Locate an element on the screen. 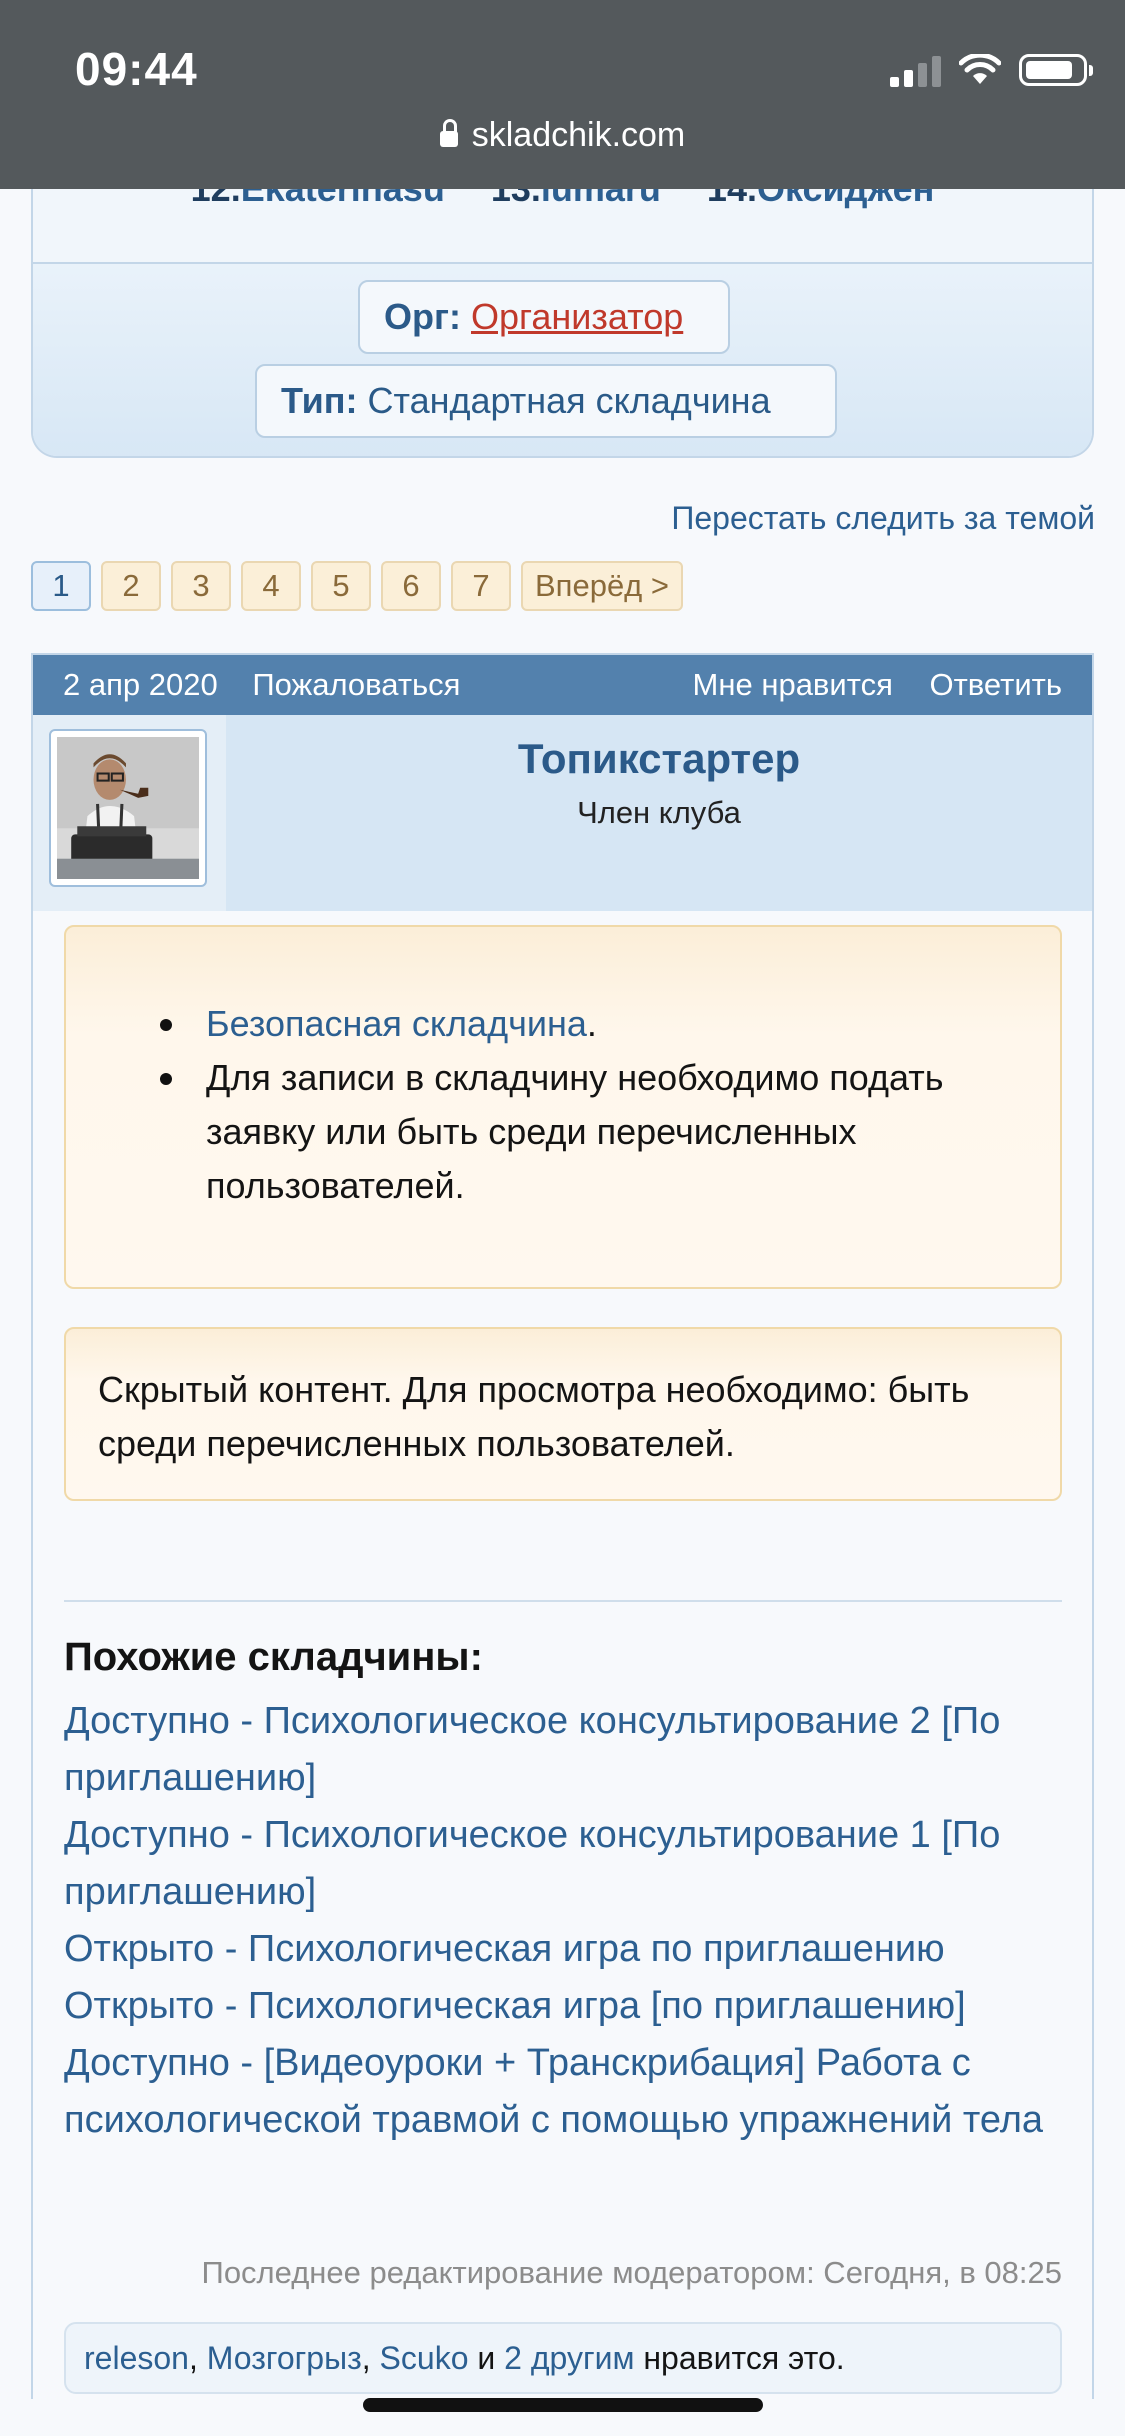 This screenshot has height=2436, width=1125. status-bar: 09:44 skladchik.com is located at coordinates (562, 94).